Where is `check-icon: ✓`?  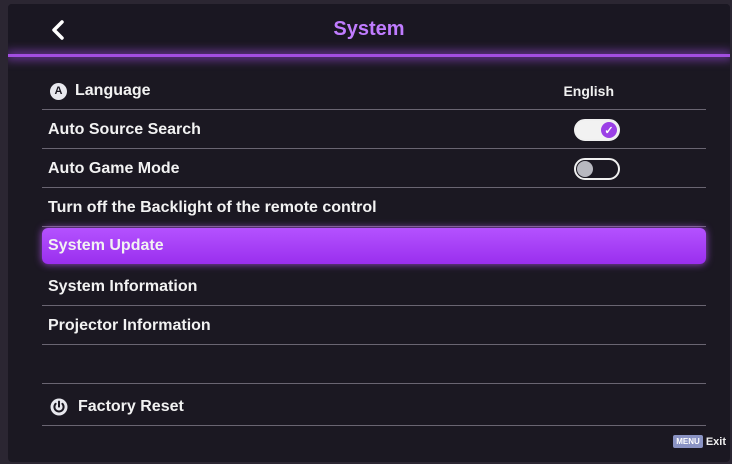 check-icon: ✓ is located at coordinates (609, 130).